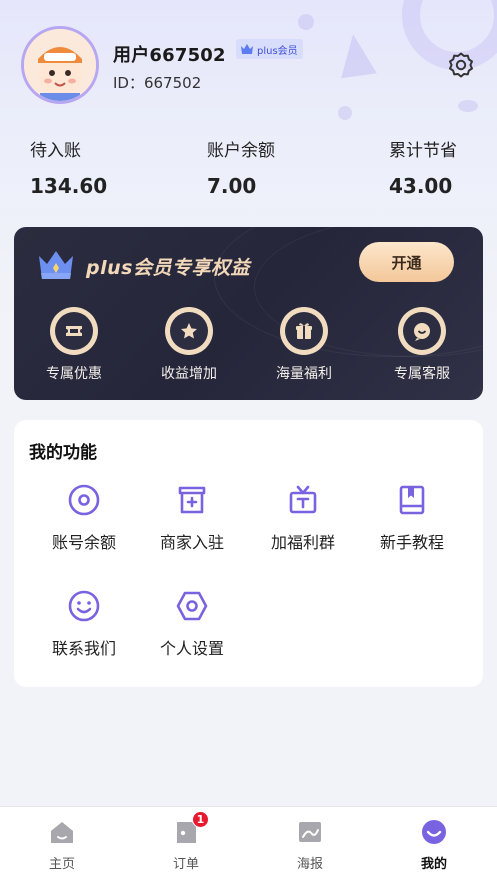 The width and height of the screenshot is (497, 883). I want to click on balance-icon, so click(84, 500).